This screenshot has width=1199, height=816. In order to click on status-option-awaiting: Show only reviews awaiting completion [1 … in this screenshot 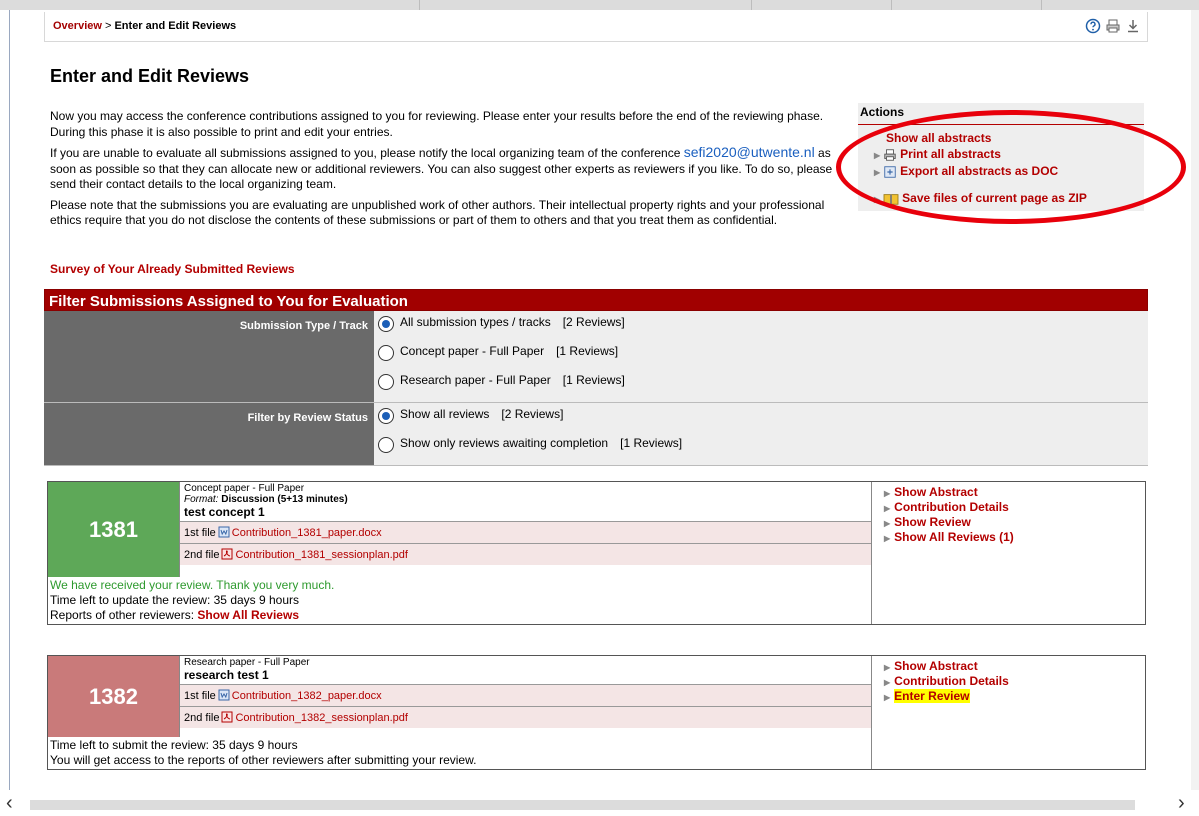, I will do `click(763, 450)`.